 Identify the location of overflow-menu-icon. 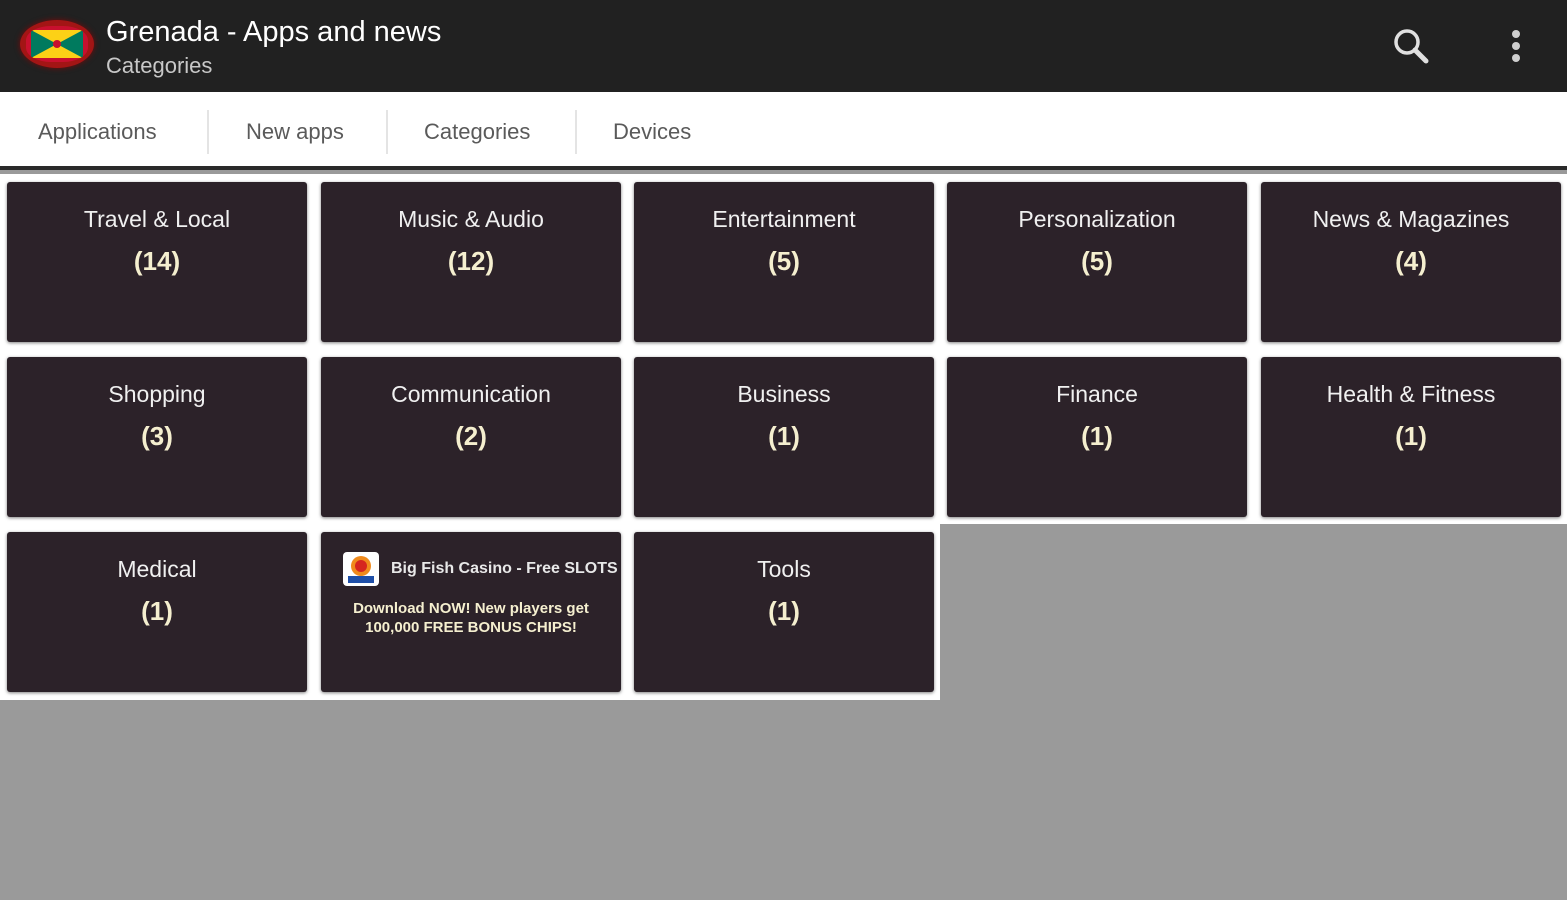
(1516, 46).